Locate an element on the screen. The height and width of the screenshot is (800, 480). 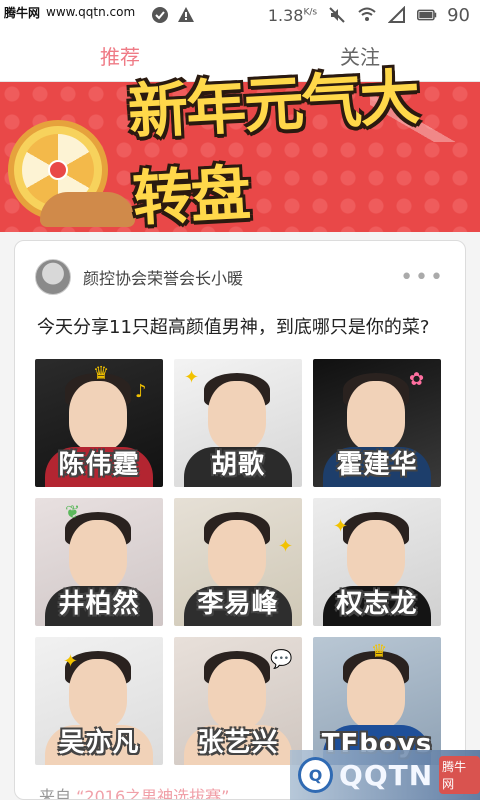
leaf-icon: ❦ is located at coordinates (73, 512).